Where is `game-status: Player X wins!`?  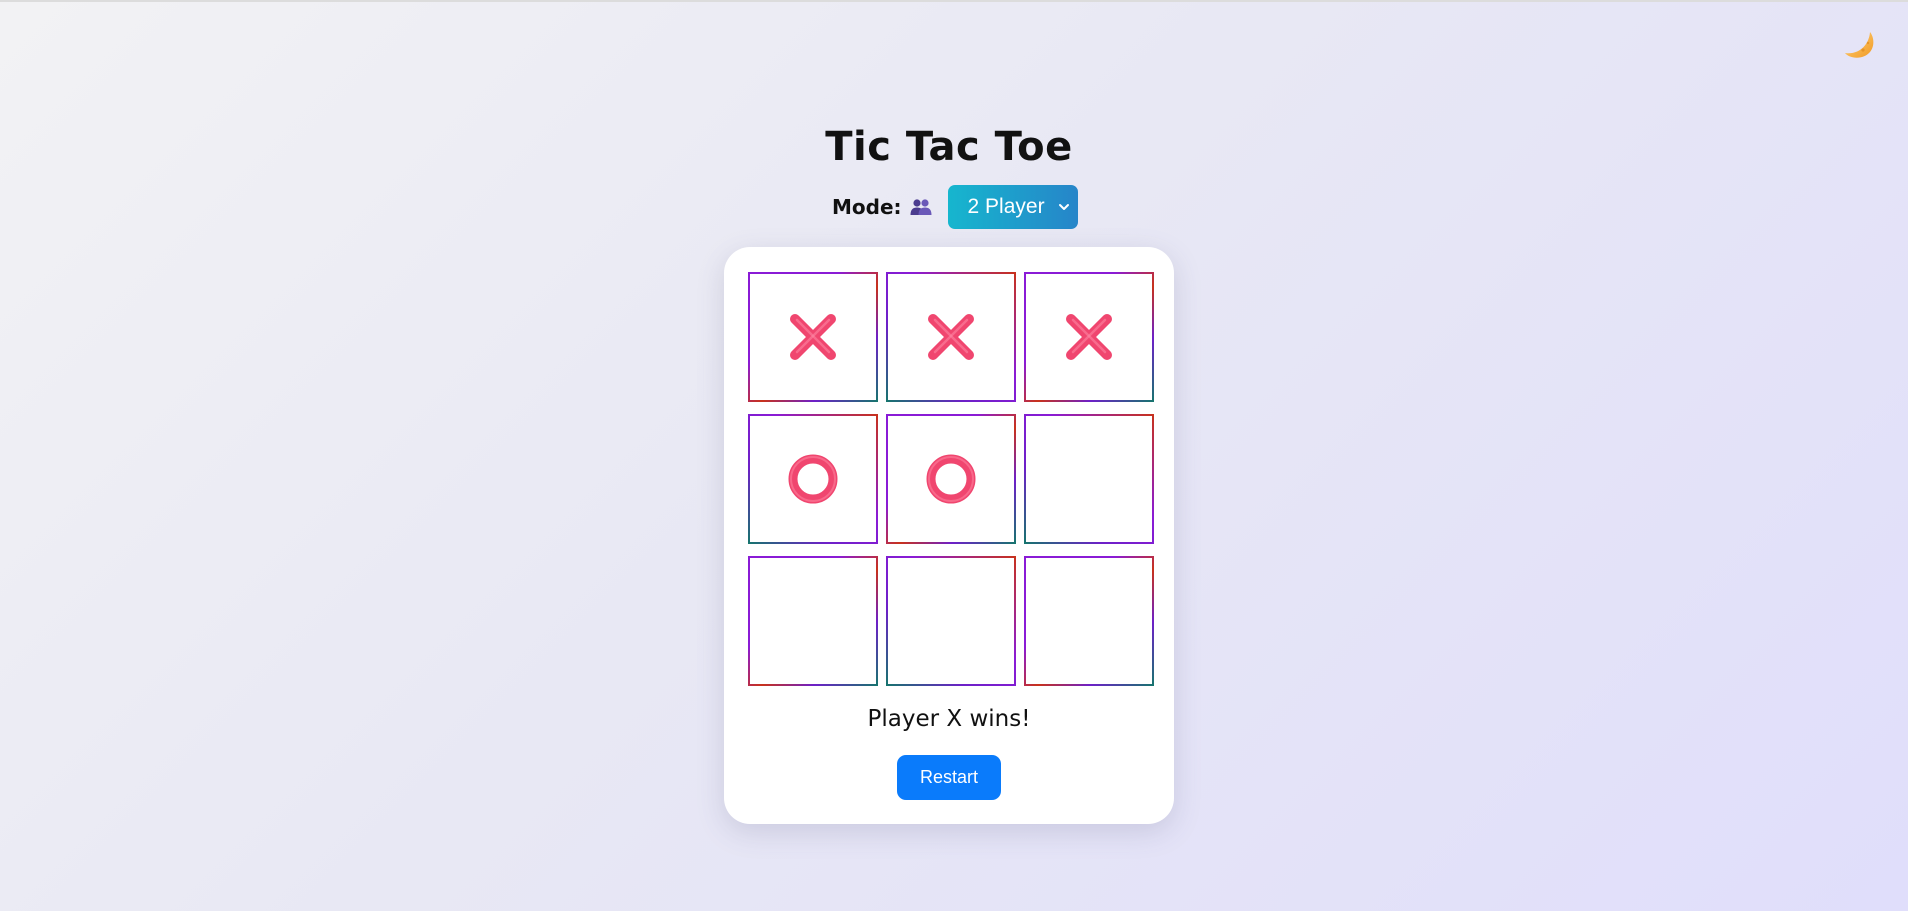 game-status: Player X wins! is located at coordinates (949, 719).